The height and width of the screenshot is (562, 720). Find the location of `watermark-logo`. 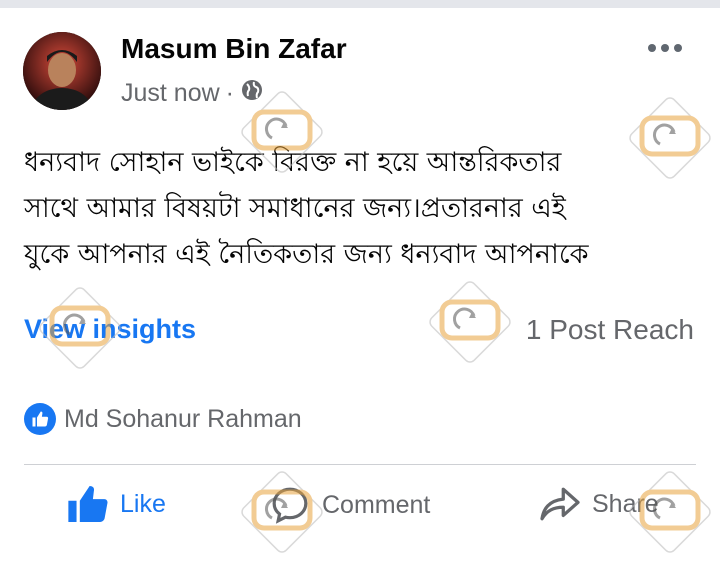

watermark-logo is located at coordinates (470, 322).